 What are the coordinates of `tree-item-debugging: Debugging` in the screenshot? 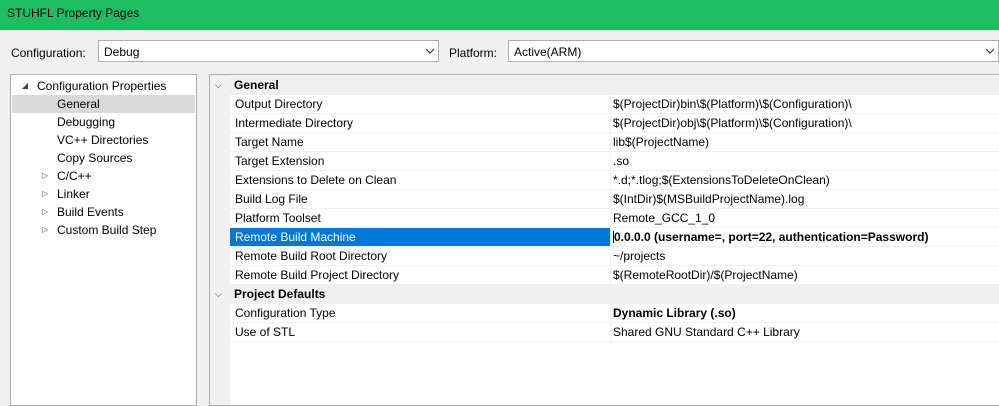 It's located at (103, 122).